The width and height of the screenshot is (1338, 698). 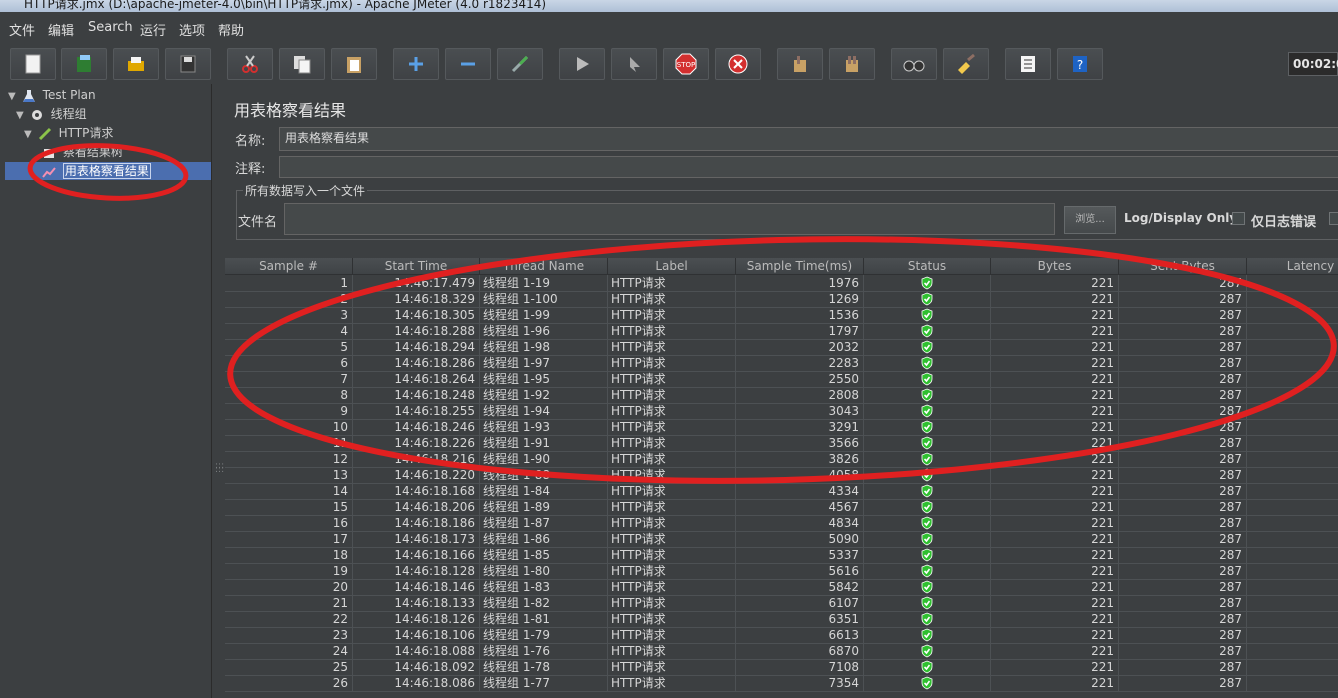 I want to click on table-row: 21 14:46:18.133 线程组 1-82 HTTP请求 6107 221 287, so click(x=781, y=603).